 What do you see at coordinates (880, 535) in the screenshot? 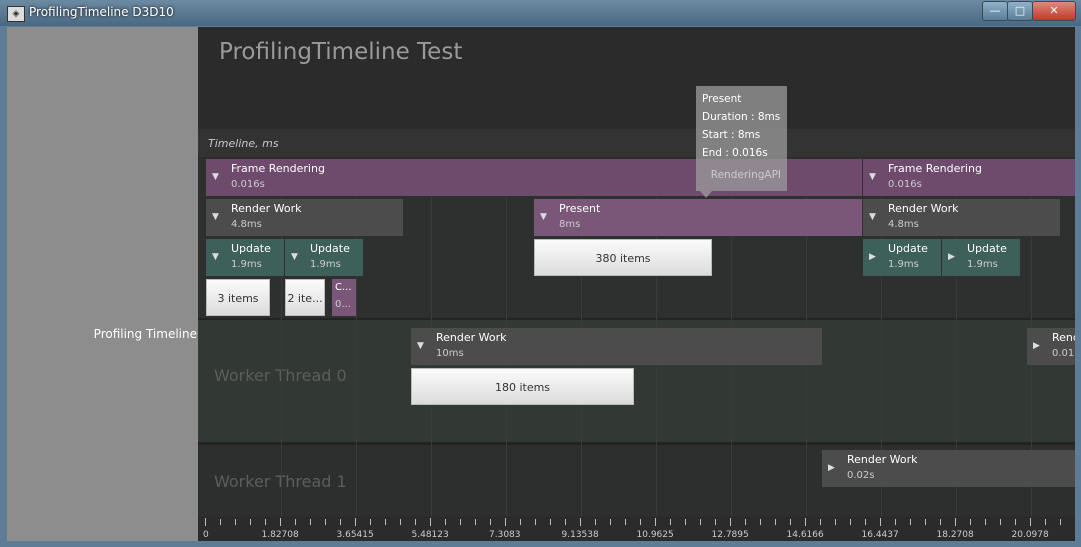
I see `ruler-tick-label: 16.4437` at bounding box center [880, 535].